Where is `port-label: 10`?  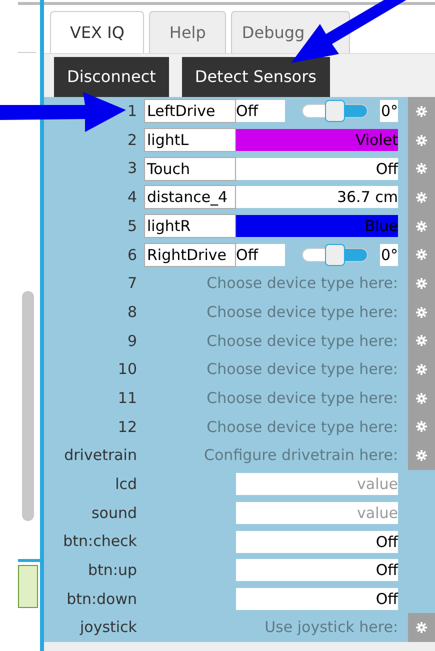 port-label: 10 is located at coordinates (126, 369).